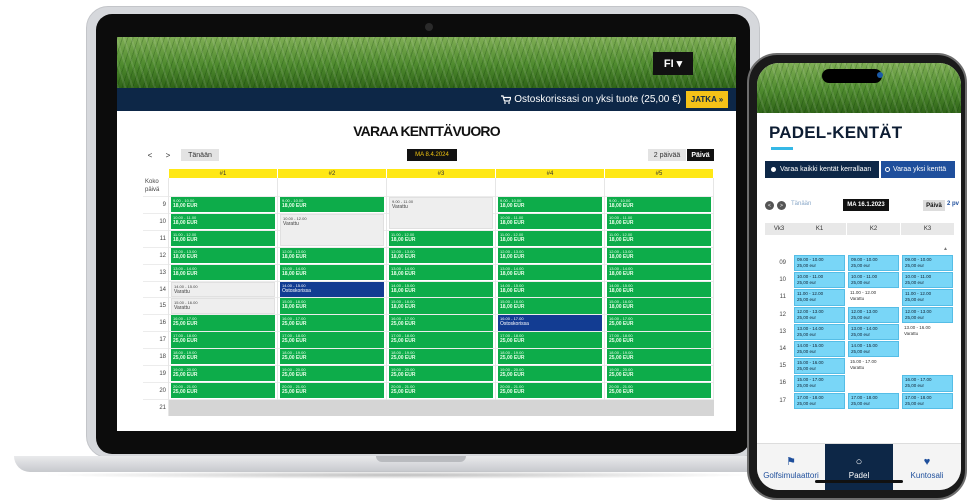 This screenshot has width=968, height=502. Describe the element at coordinates (801, 204) in the screenshot. I see `phone-today-button: Tänään` at that location.